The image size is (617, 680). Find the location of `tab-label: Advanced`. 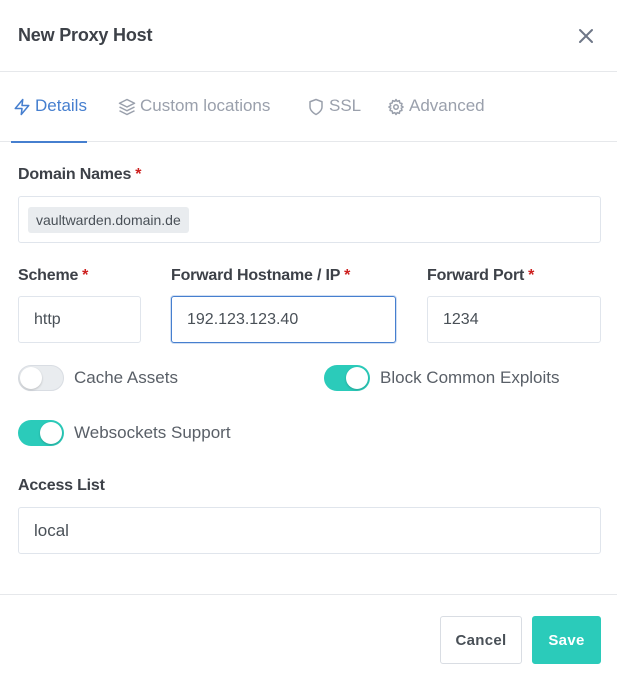

tab-label: Advanced is located at coordinates (447, 105).